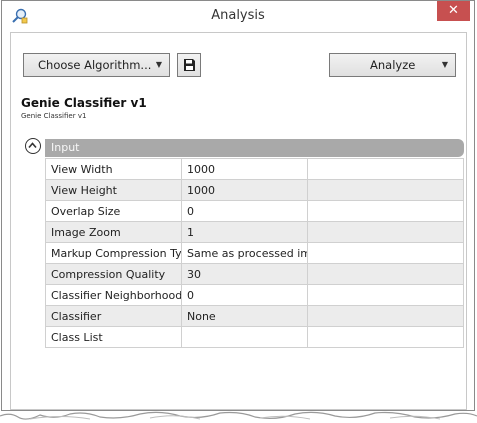 The height and width of the screenshot is (423, 477). What do you see at coordinates (453, 11) in the screenshot?
I see `close-button: ✕` at bounding box center [453, 11].